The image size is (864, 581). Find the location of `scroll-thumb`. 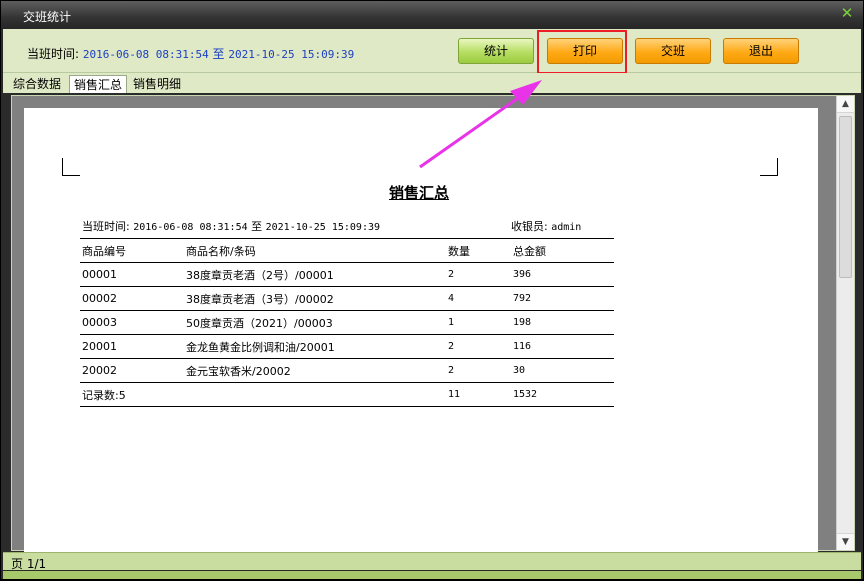

scroll-thumb is located at coordinates (845, 197).